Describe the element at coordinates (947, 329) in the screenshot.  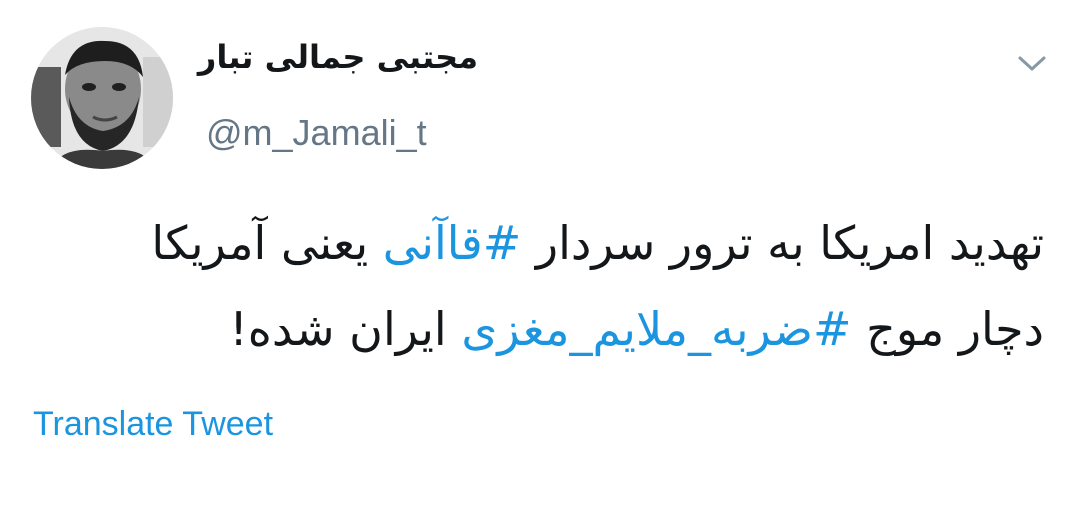
I see `tweet-text-segment: دچار موج` at that location.